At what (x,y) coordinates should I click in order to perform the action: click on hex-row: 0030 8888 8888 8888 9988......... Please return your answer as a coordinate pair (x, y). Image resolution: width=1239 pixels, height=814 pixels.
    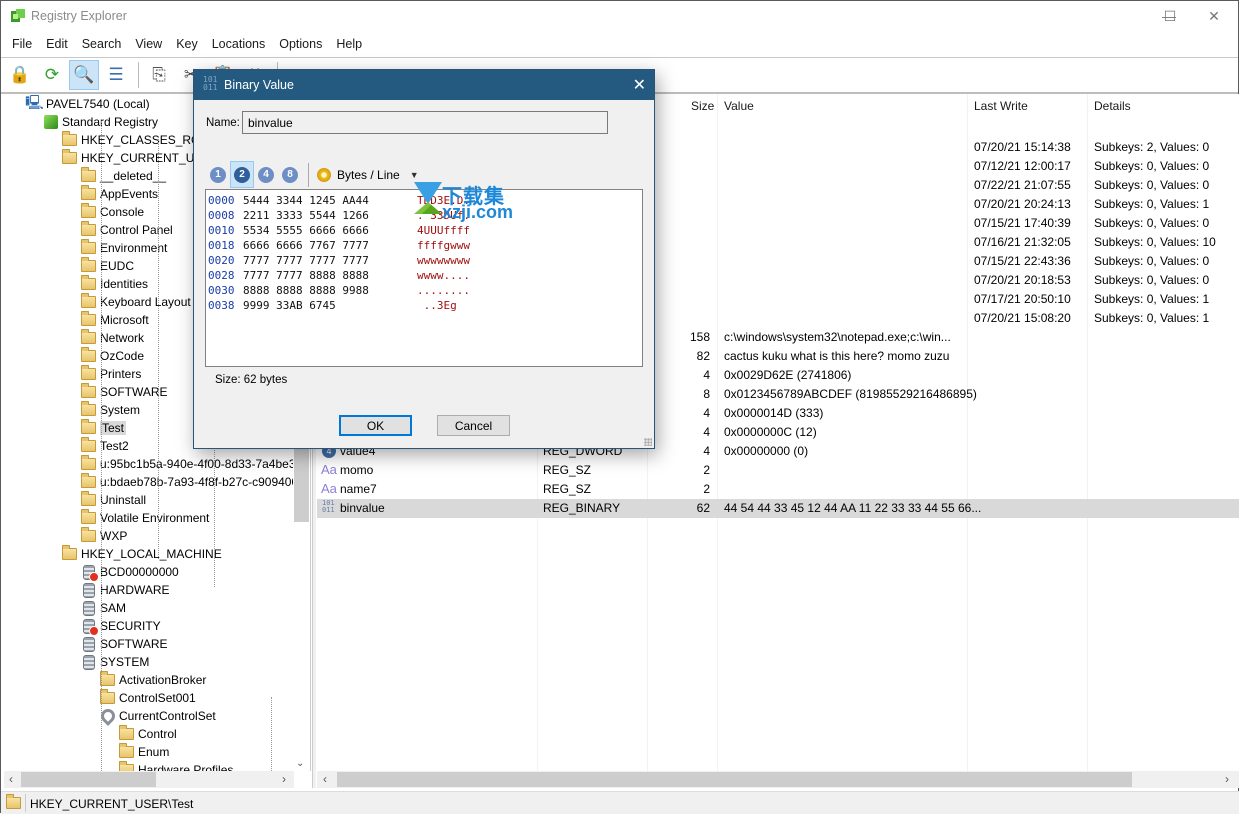
    Looking at the image, I should click on (424, 290).